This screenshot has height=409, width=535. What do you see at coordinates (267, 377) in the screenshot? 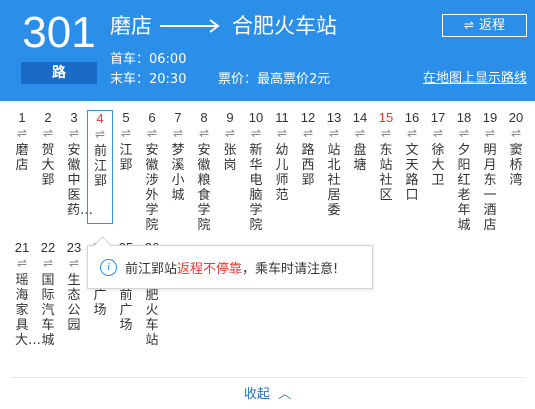
I see `footer-divider` at bounding box center [267, 377].